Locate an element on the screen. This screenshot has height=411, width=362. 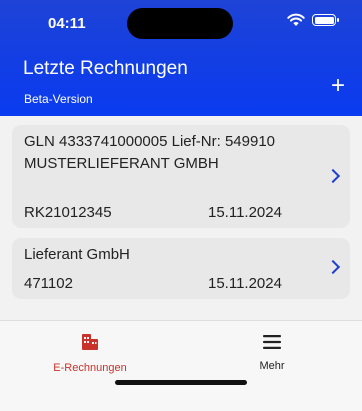
wifi-icon is located at coordinates (296, 19).